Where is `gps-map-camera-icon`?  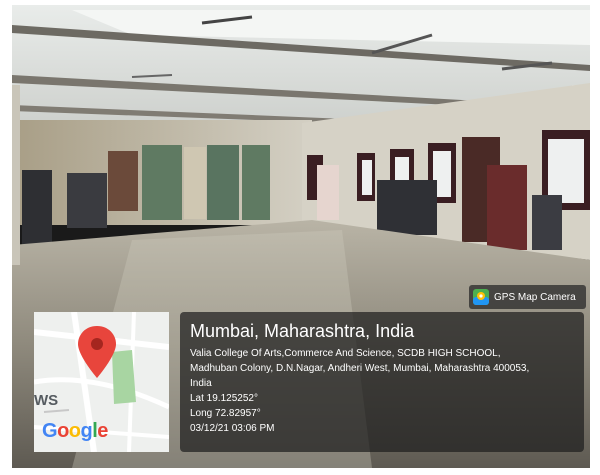 gps-map-camera-icon is located at coordinates (481, 297).